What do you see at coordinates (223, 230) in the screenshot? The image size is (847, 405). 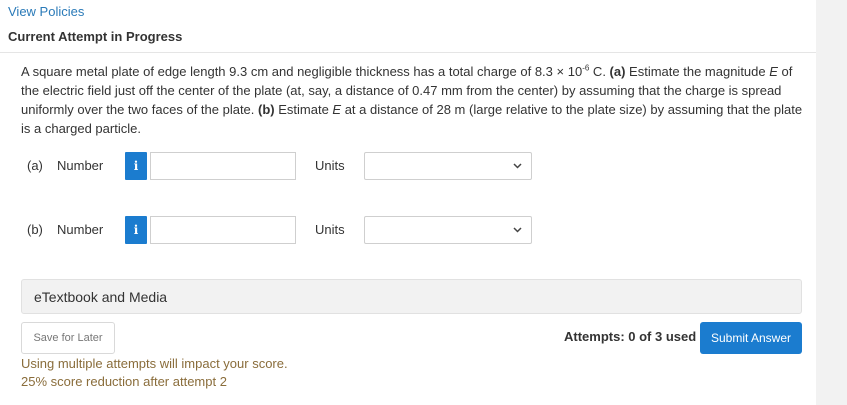 I see `answer-b-number-input` at bounding box center [223, 230].